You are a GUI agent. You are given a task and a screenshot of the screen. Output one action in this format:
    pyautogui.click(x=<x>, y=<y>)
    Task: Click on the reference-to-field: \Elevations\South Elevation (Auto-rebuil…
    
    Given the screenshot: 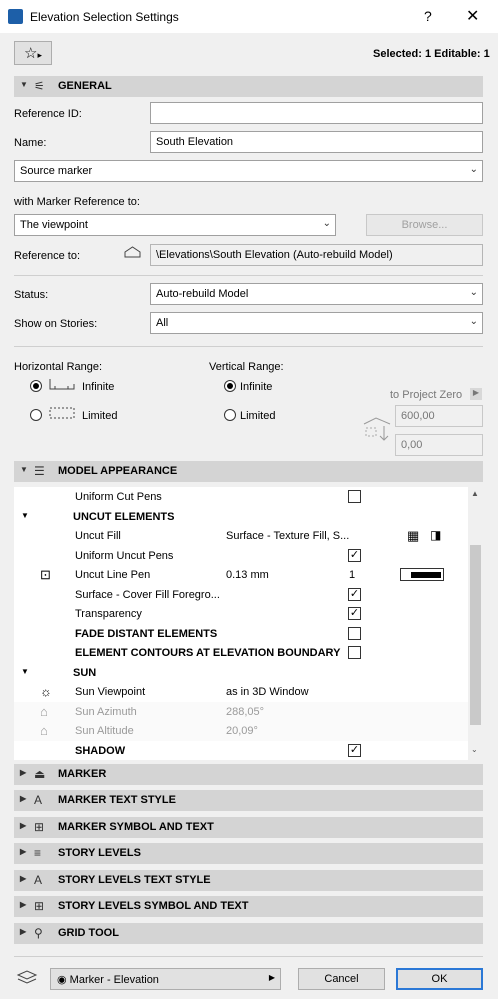 What is the action you would take?
    pyautogui.click(x=316, y=255)
    